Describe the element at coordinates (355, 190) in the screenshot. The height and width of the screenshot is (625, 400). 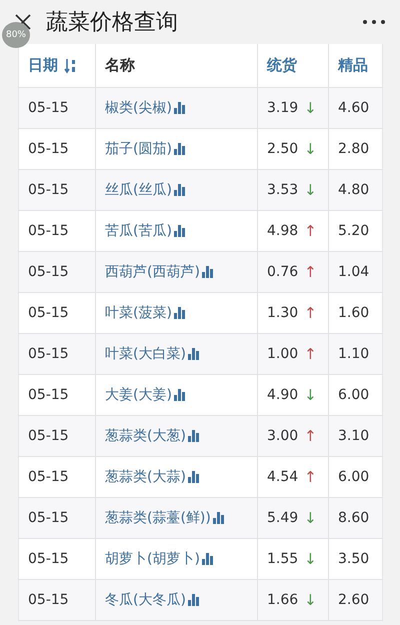
I see `premium-price: 4.80` at that location.